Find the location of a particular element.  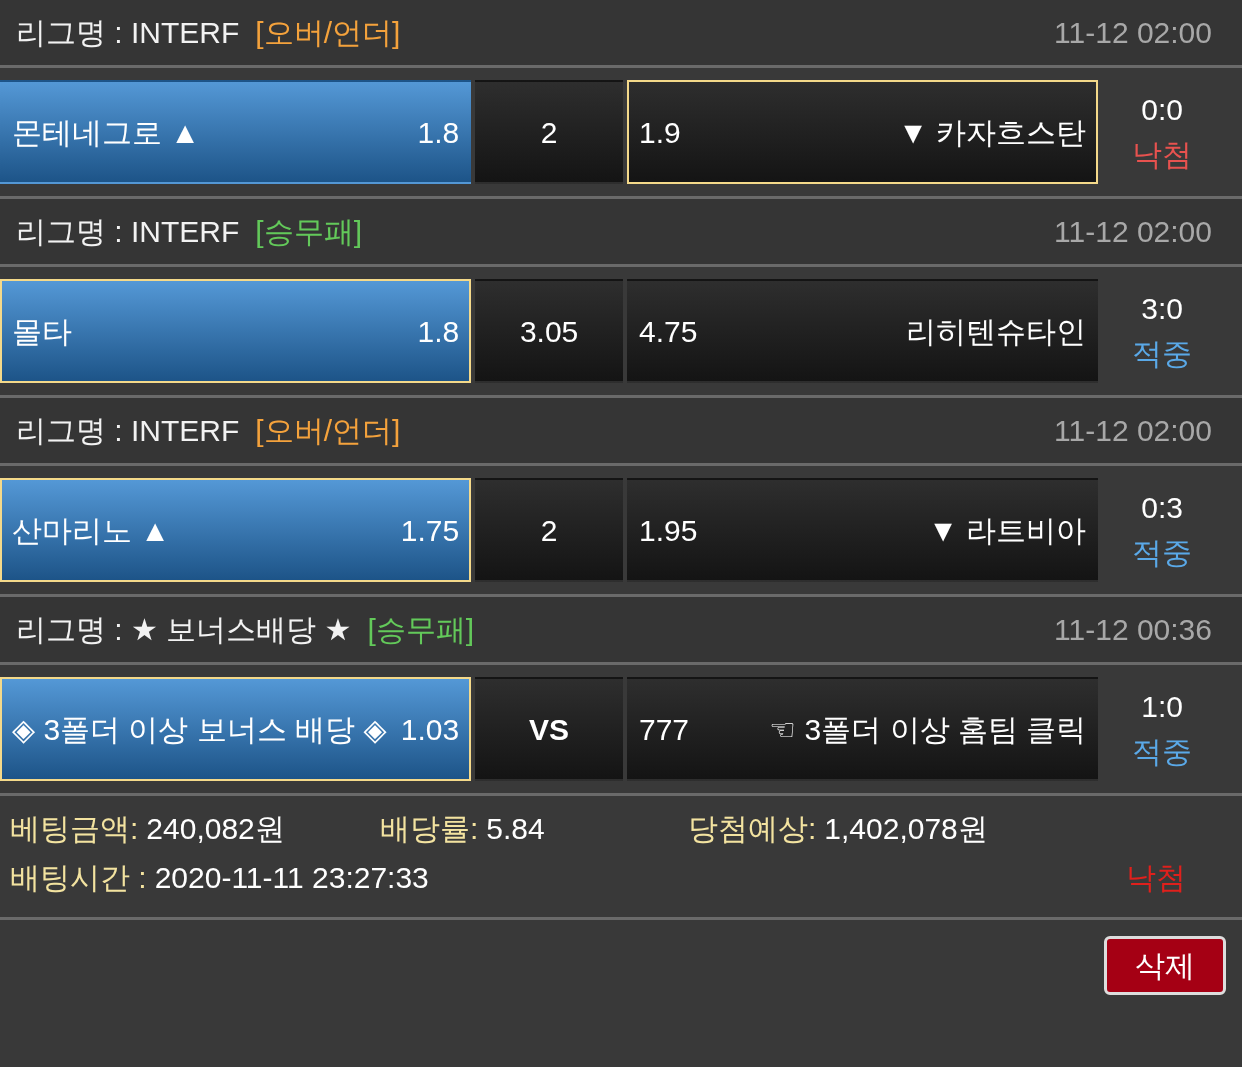

away-team-name: ▼ 카자흐스탄 is located at coordinates (992, 132).